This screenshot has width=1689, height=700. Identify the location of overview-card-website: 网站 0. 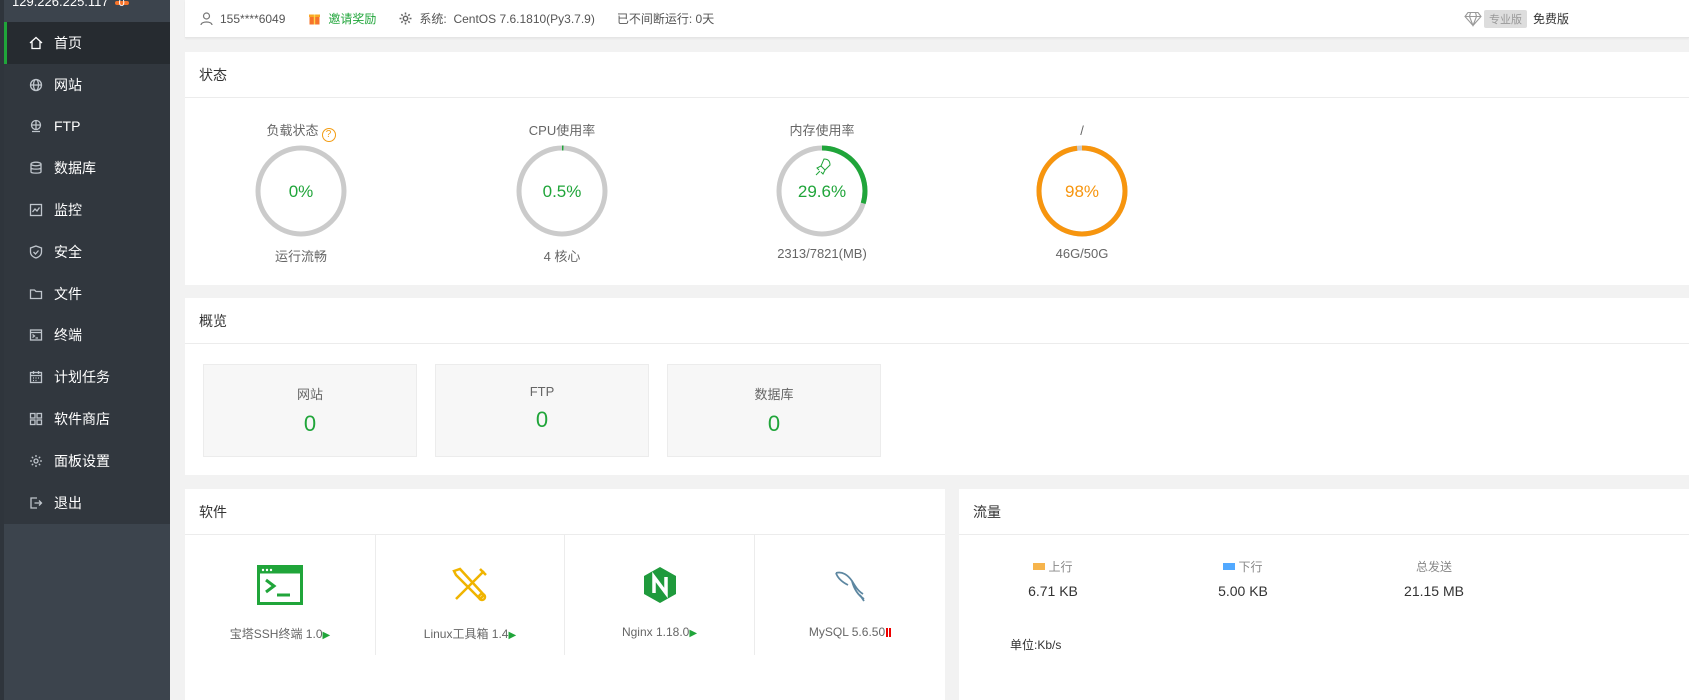
(310, 410).